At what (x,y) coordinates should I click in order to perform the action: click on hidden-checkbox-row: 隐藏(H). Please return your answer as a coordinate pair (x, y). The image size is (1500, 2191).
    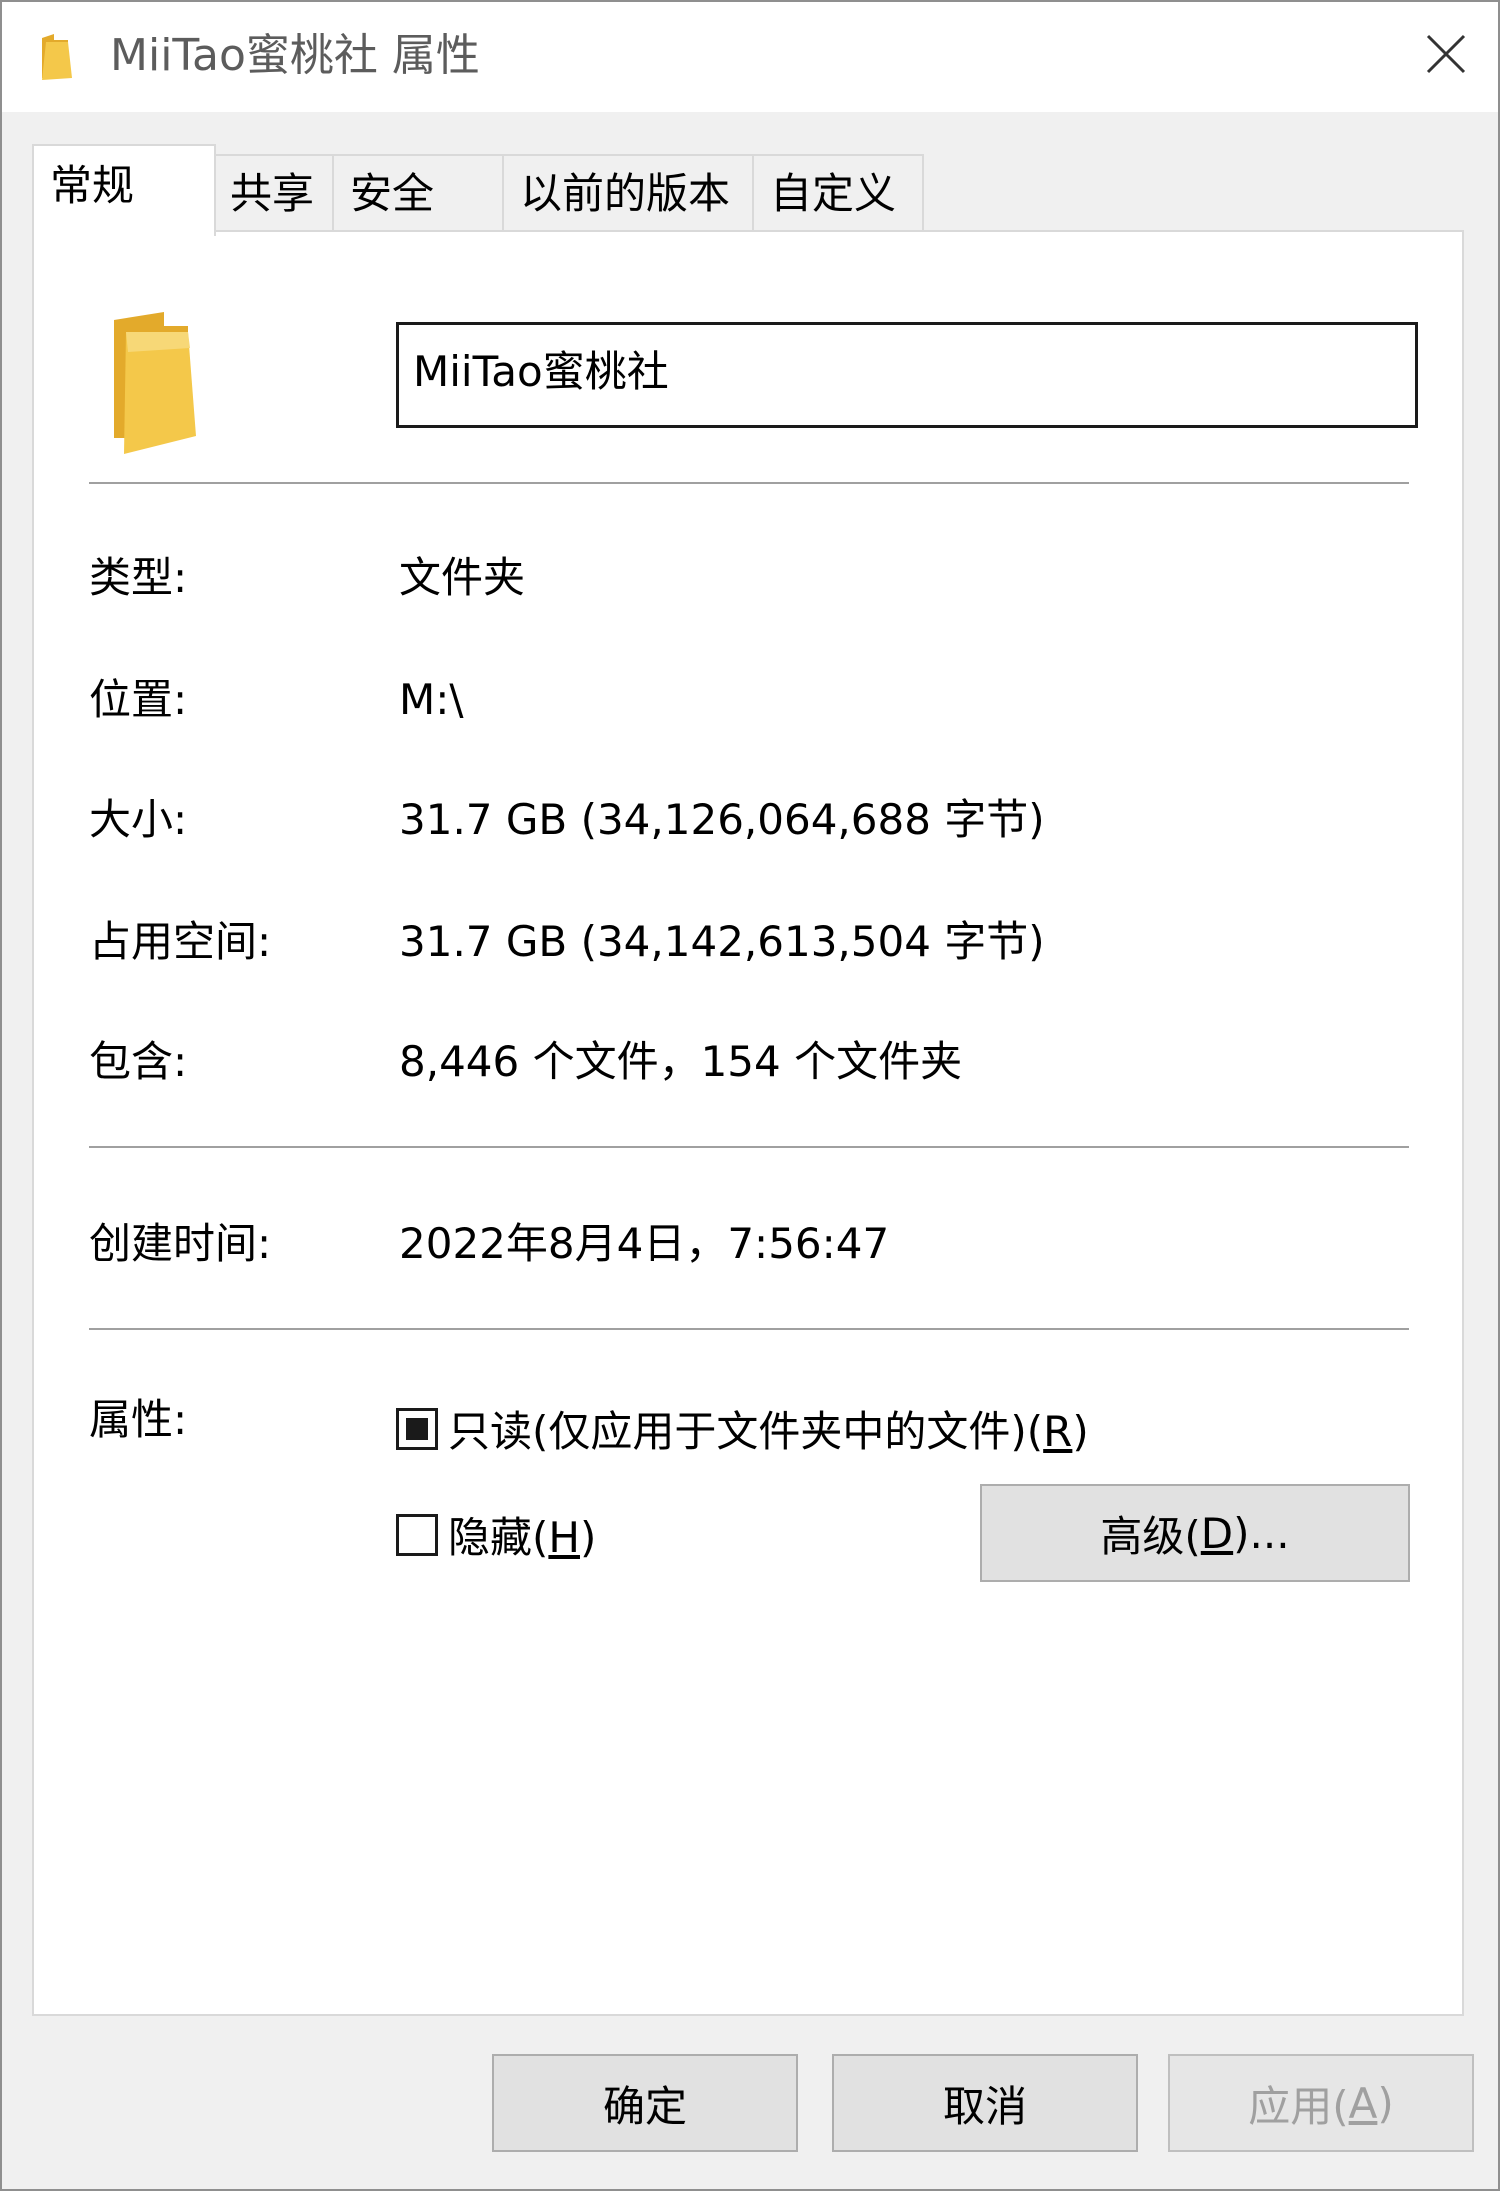
    Looking at the image, I should click on (496, 1534).